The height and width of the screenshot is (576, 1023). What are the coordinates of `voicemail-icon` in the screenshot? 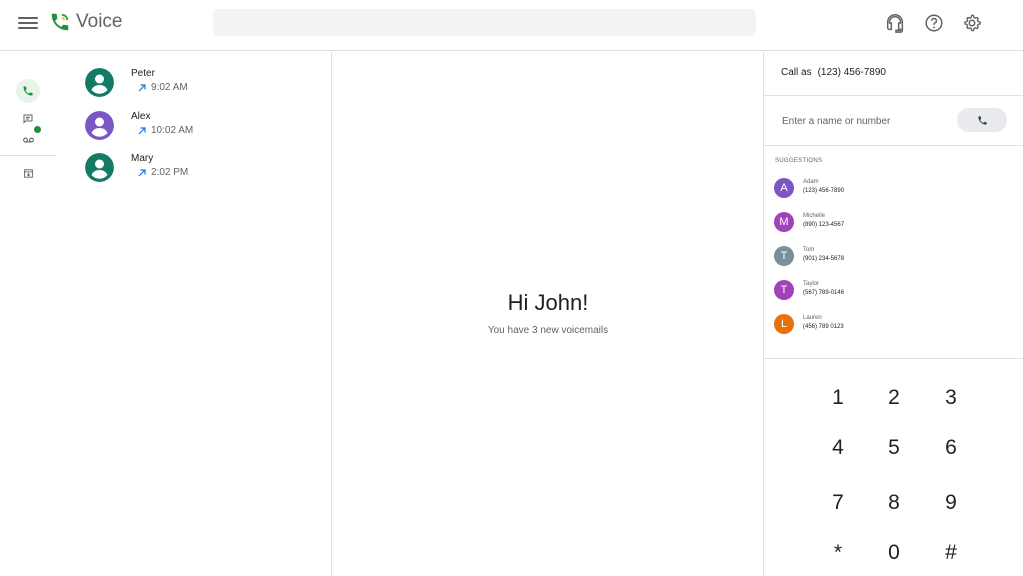 It's located at (28, 139).